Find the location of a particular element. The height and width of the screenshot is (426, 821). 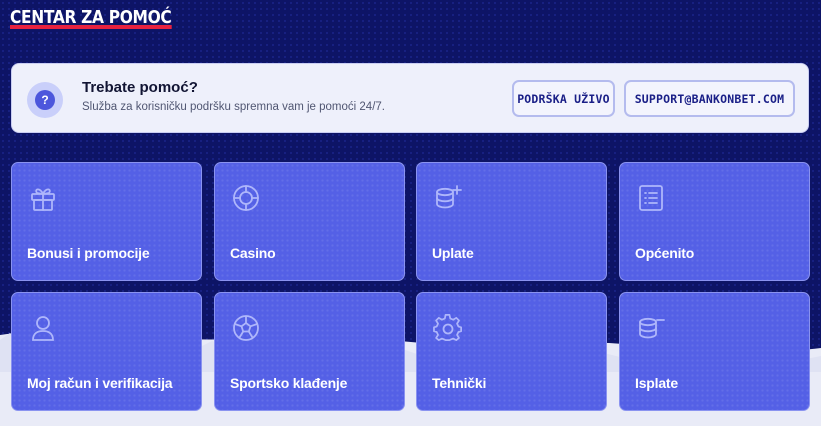

coins-plus-icon is located at coordinates (448, 198).